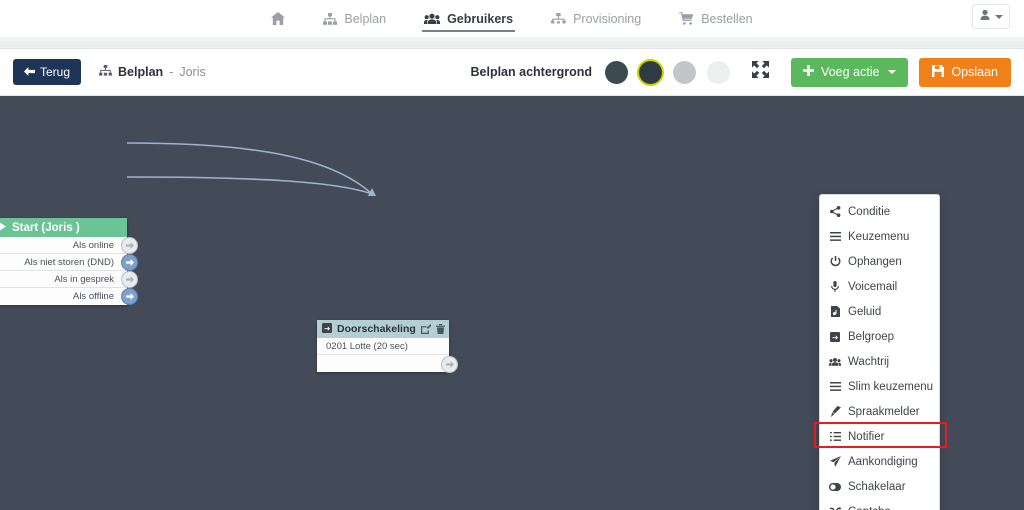  Describe the element at coordinates (835, 436) in the screenshot. I see `list-ol-icon` at that location.